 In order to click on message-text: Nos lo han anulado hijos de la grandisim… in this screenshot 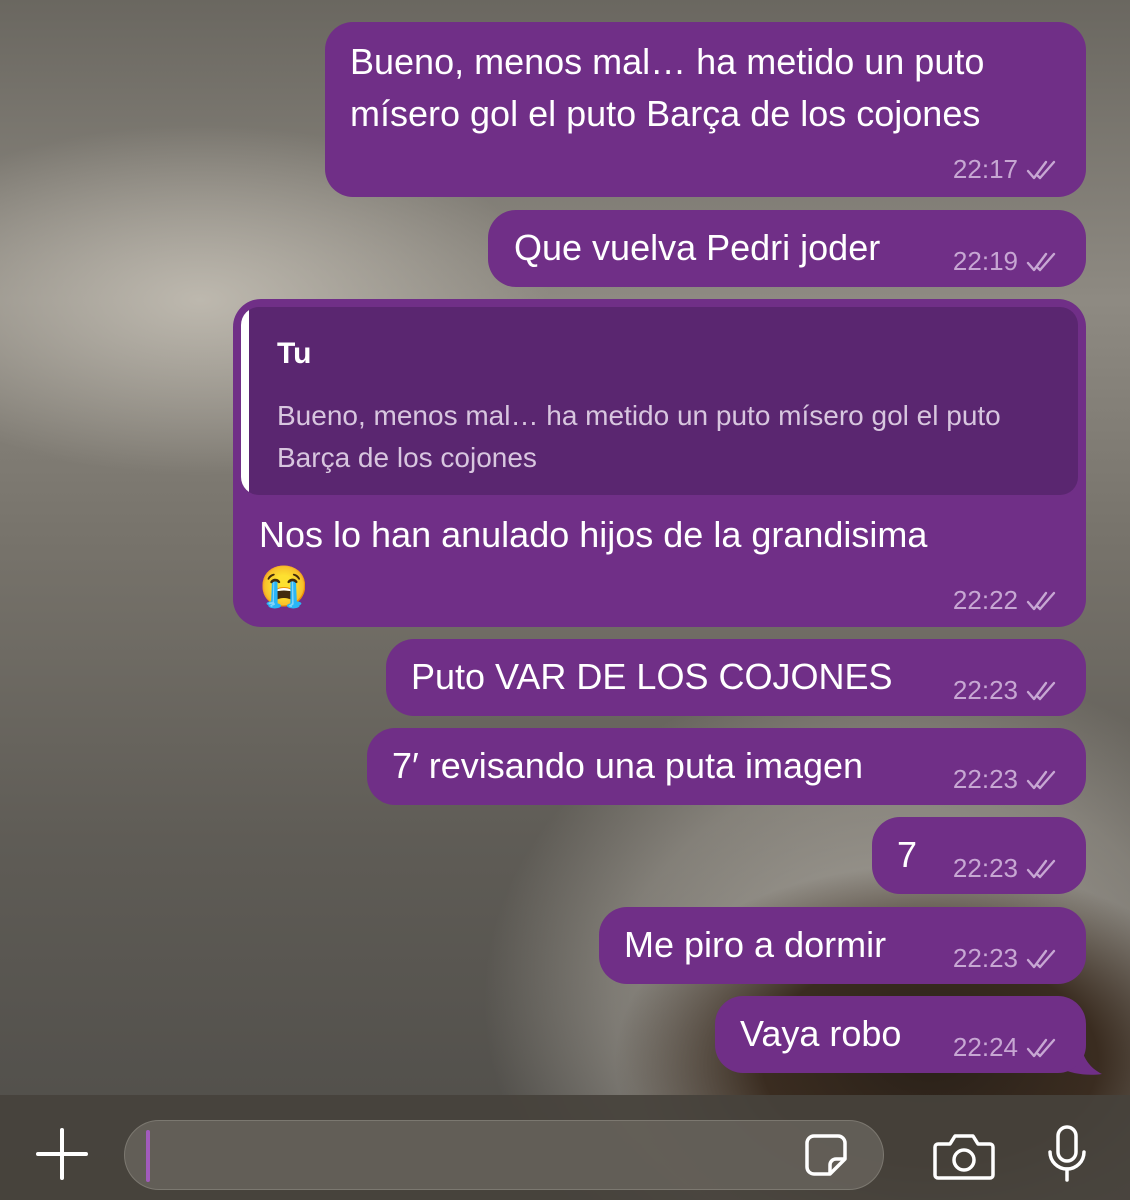, I will do `click(593, 534)`.